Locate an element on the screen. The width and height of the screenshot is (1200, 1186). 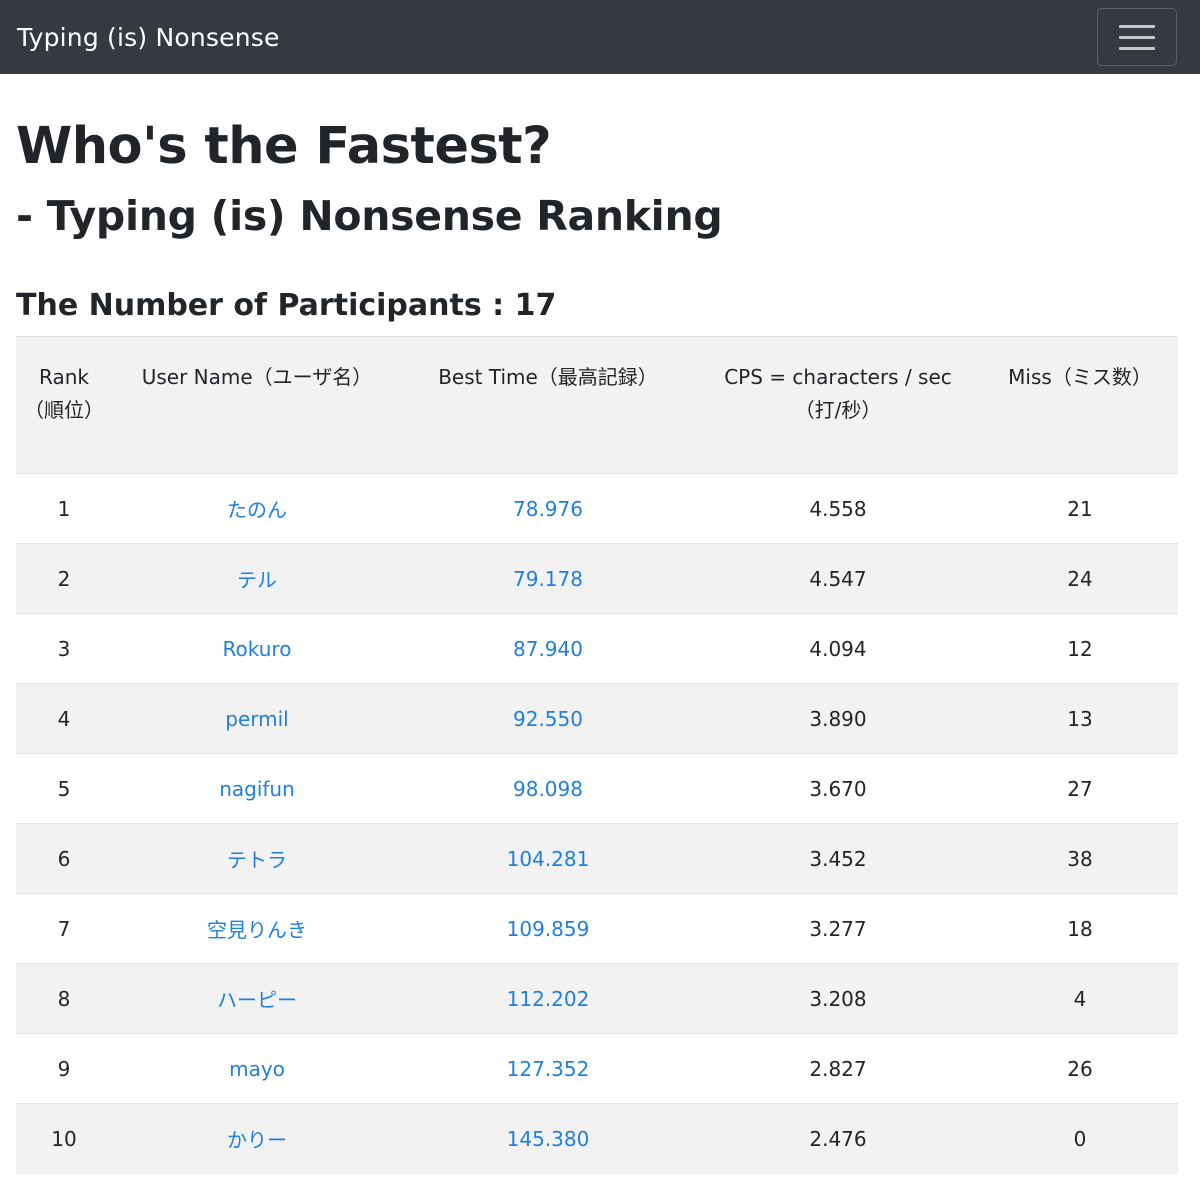
cps-cell: 4.094 is located at coordinates (838, 648).